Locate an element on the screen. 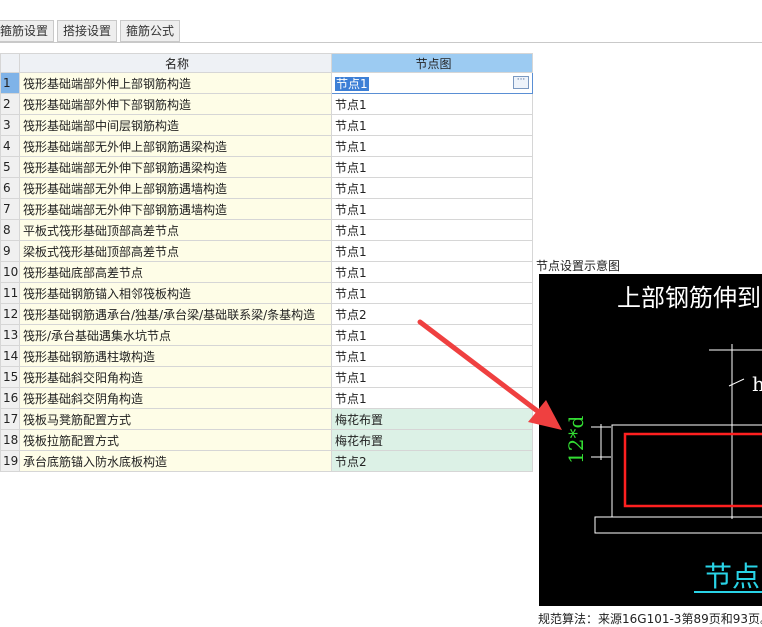 The width and height of the screenshot is (762, 627). table-row: 12 筏形基础钢筋遇承台/独基/承台梁/基础联系梁/条基构造 节点2 is located at coordinates (266, 314).